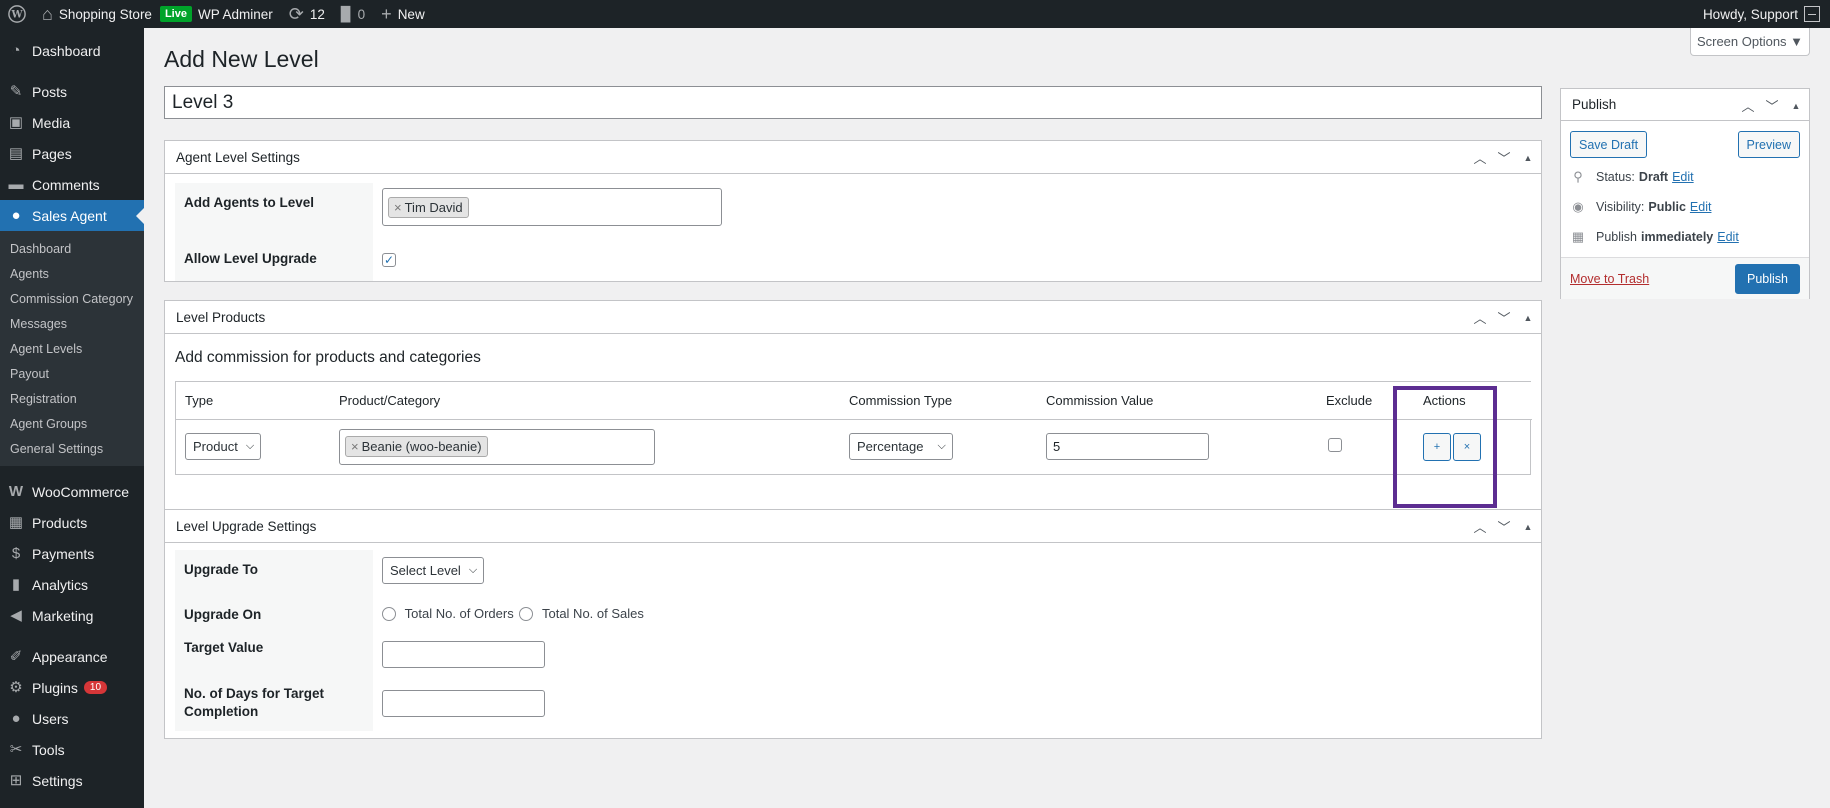 The image size is (1830, 808). Describe the element at coordinates (72, 122) in the screenshot. I see `sidebar-item-media: ▣ Media` at that location.